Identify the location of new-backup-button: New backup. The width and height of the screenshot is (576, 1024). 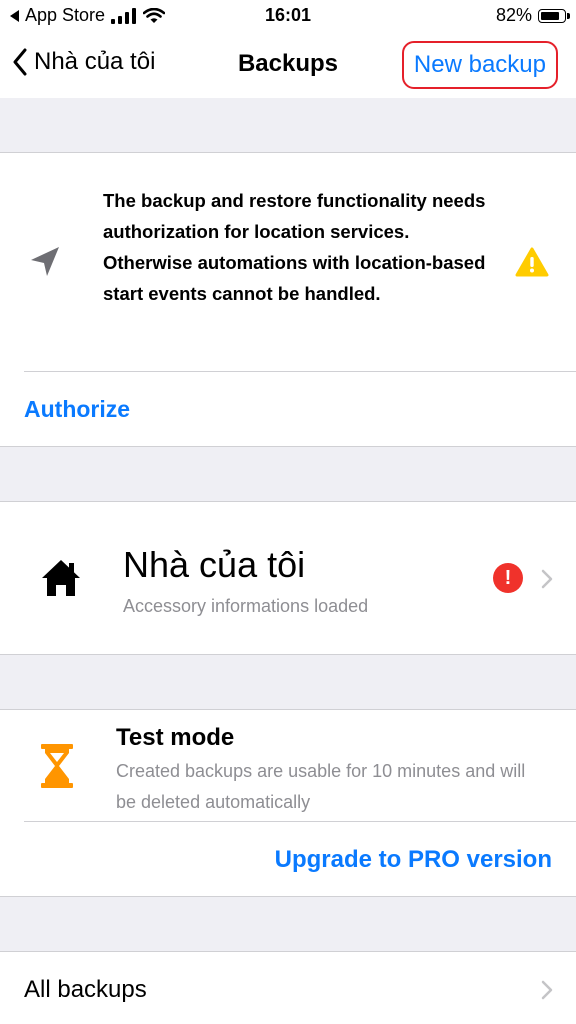
(479, 65).